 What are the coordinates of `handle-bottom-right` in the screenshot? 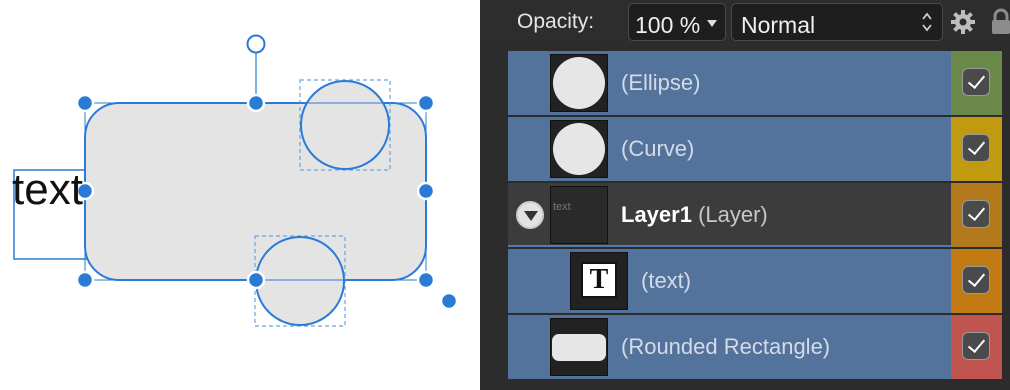 It's located at (426, 280).